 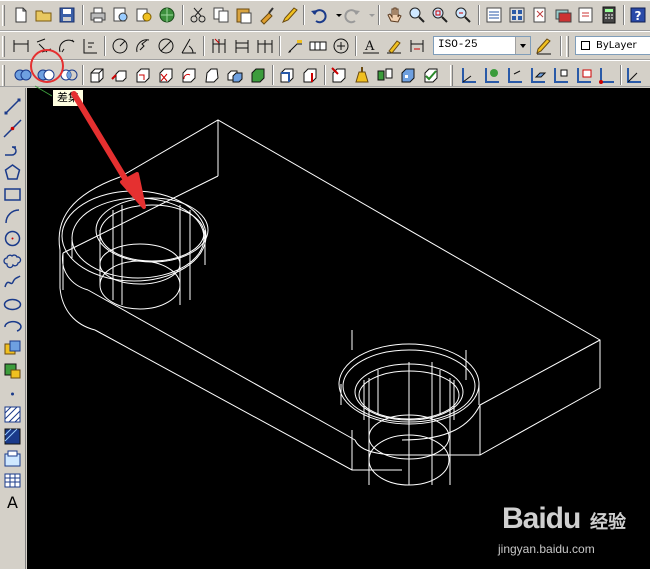 What do you see at coordinates (494, 15) in the screenshot?
I see `properties-icon` at bounding box center [494, 15].